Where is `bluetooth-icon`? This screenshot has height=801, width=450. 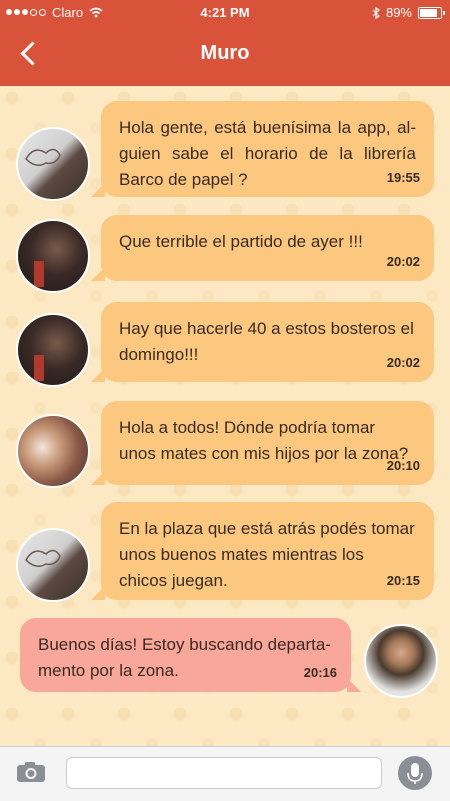
bluetooth-icon is located at coordinates (376, 12).